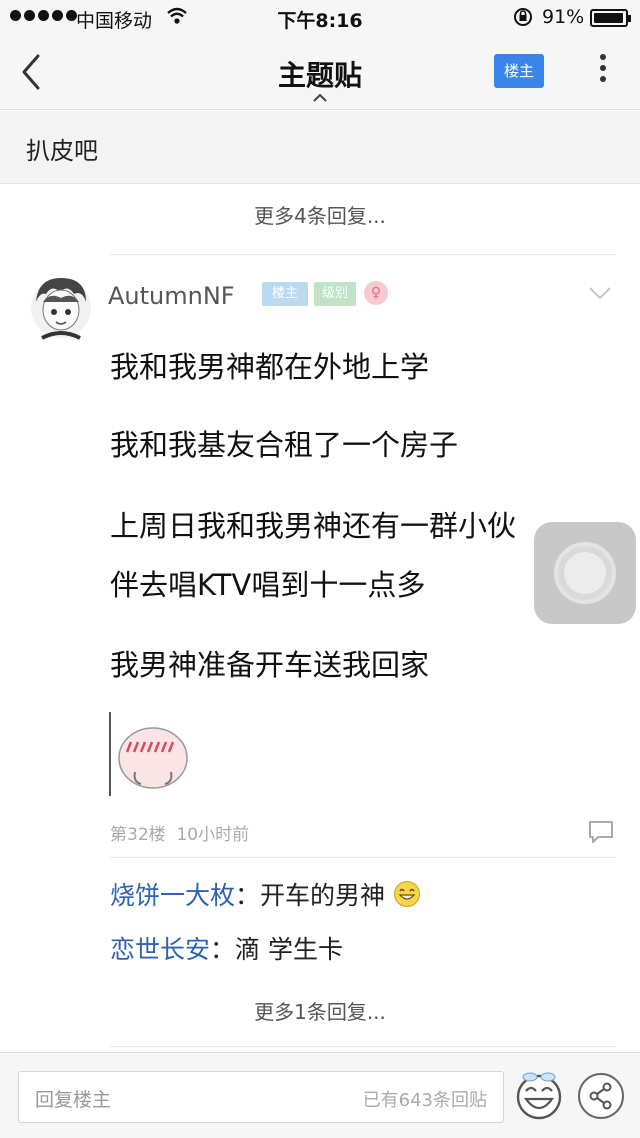  What do you see at coordinates (73, 1100) in the screenshot?
I see `reply-placeholder: 回复楼主` at bounding box center [73, 1100].